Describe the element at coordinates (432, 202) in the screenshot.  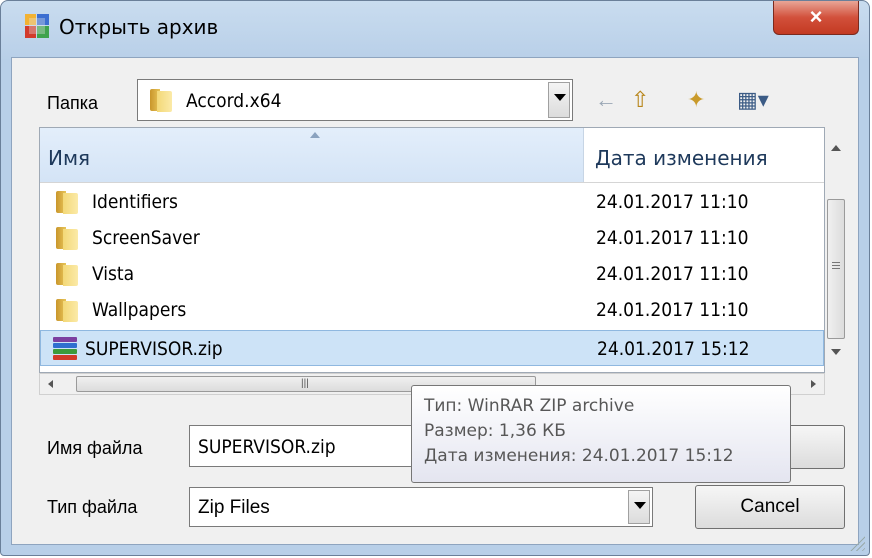
I see `list-item: Identifiers 24.01.2017 11:10` at that location.